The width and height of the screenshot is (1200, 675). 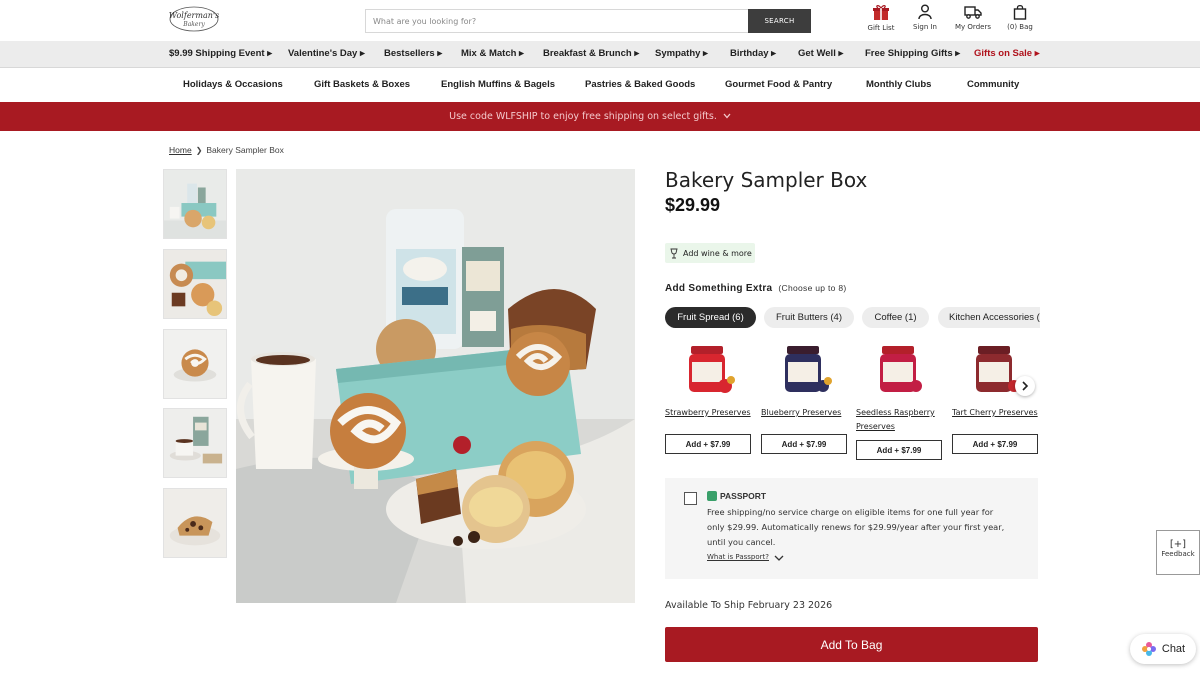 What do you see at coordinates (193, 24) in the screenshot?
I see `logo-subtext: Bakery` at bounding box center [193, 24].